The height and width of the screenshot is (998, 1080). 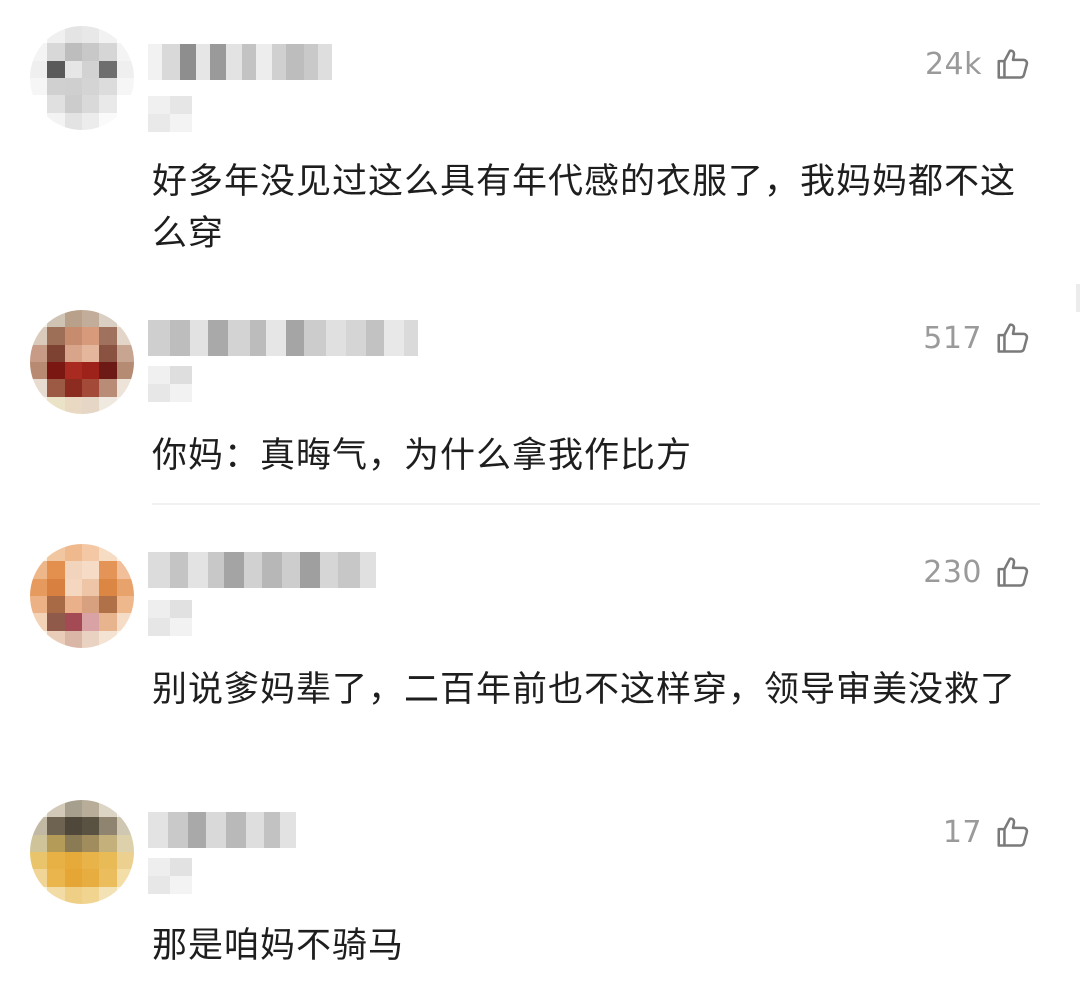 I want to click on like-control: 517, so click(x=977, y=338).